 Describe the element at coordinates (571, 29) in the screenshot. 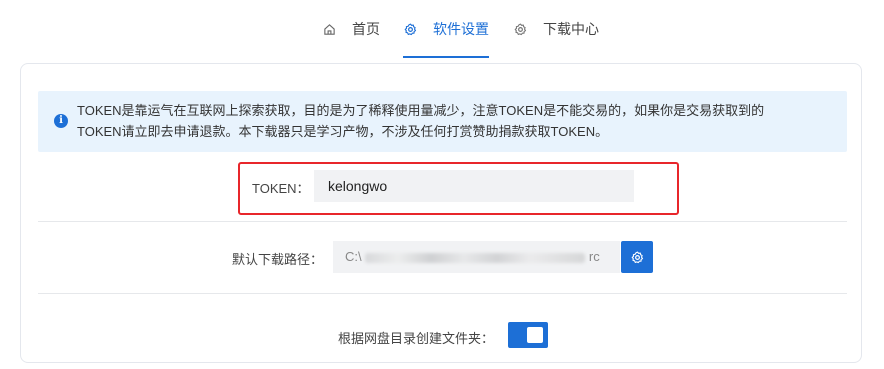

I see `tab-download-center-label: 下载中心` at that location.